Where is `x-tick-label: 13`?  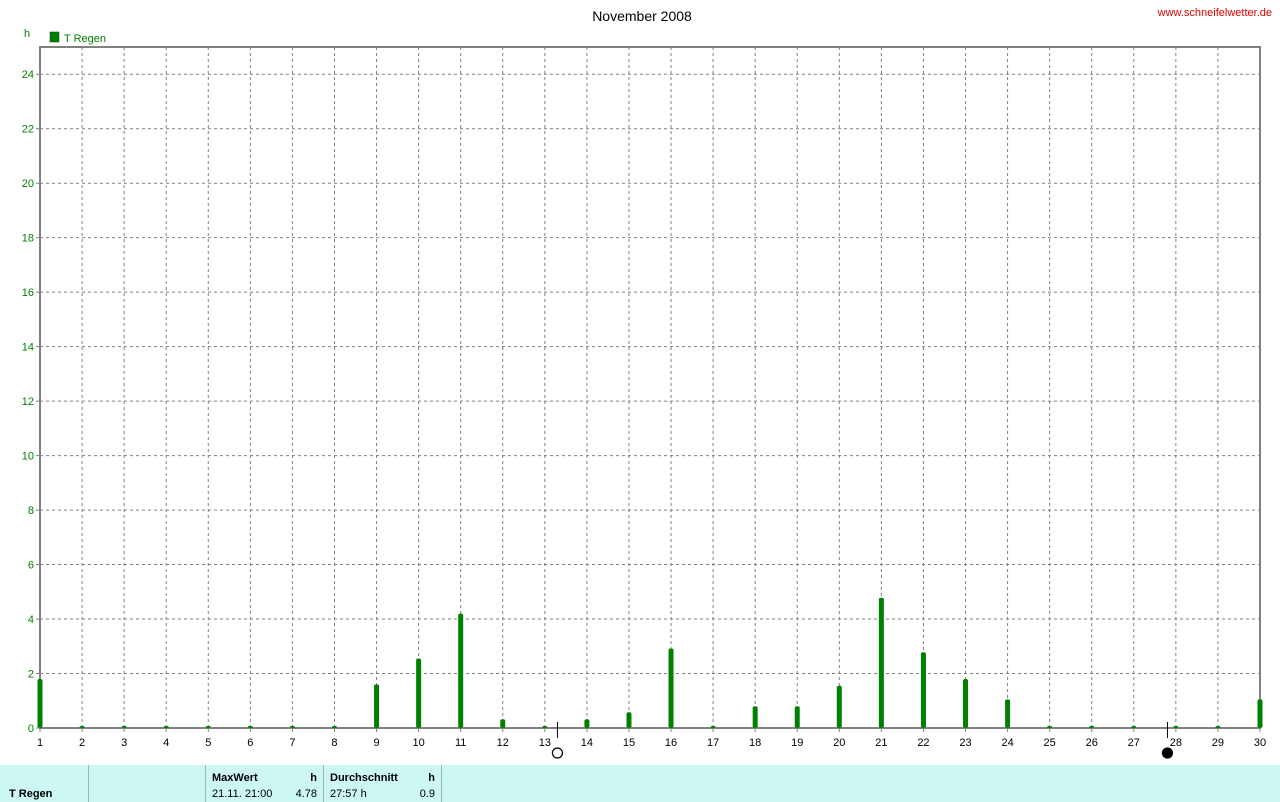 x-tick-label: 13 is located at coordinates (545, 743).